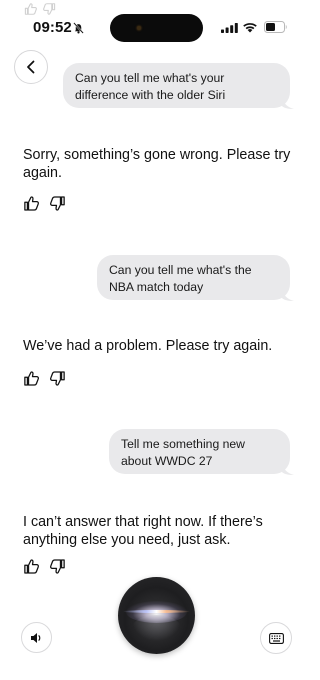 Image resolution: width=320 pixels, height=680 pixels. What do you see at coordinates (250, 28) in the screenshot?
I see `wifi-icon` at bounding box center [250, 28].